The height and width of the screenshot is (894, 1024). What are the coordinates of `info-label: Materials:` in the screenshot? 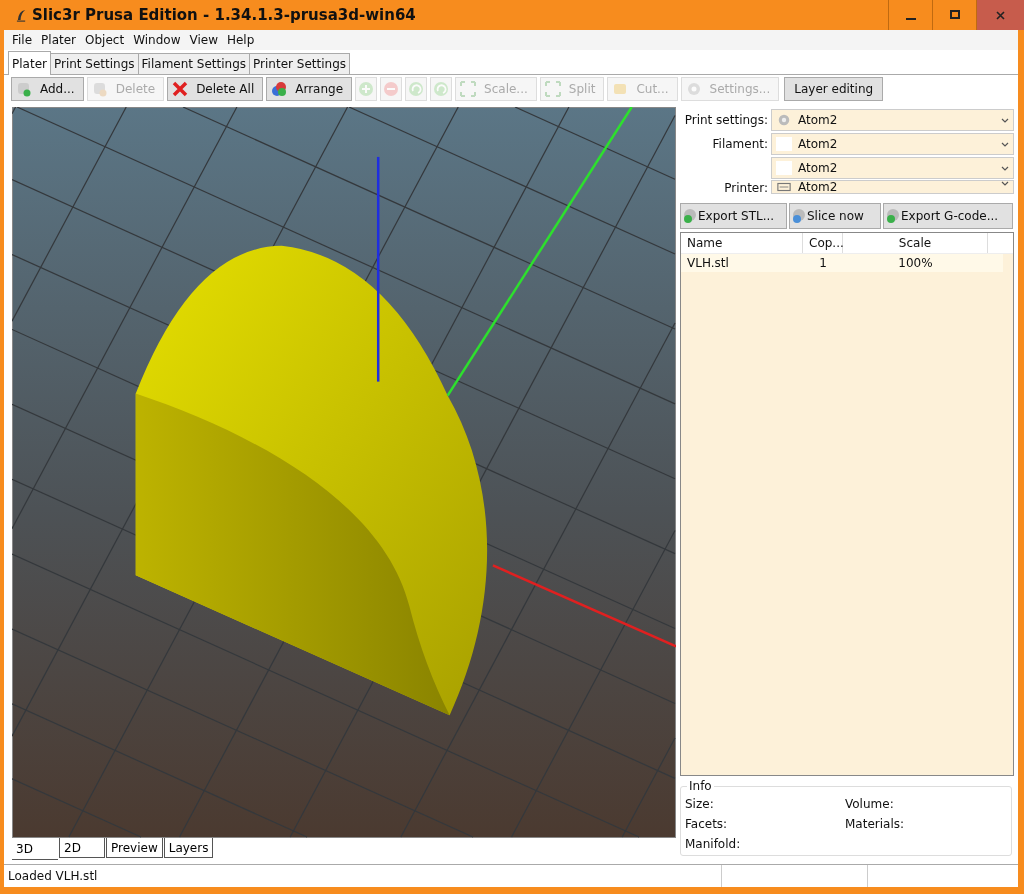 It's located at (875, 824).